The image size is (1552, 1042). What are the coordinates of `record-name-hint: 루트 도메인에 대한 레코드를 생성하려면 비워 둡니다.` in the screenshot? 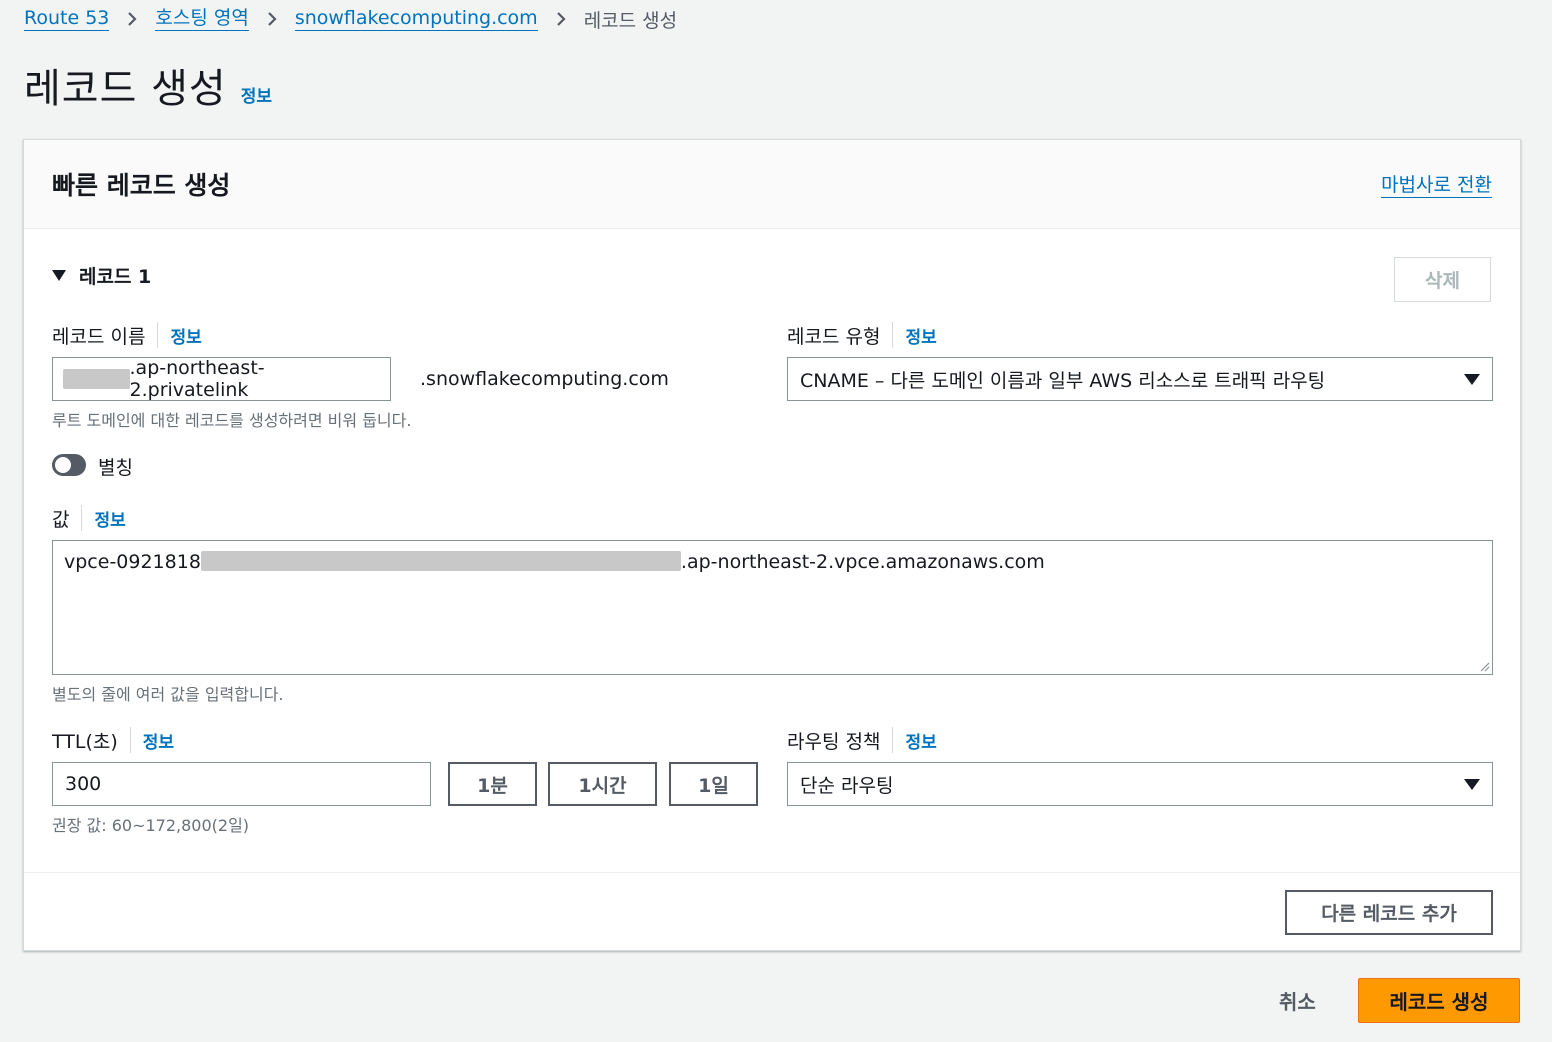 It's located at (232, 420).